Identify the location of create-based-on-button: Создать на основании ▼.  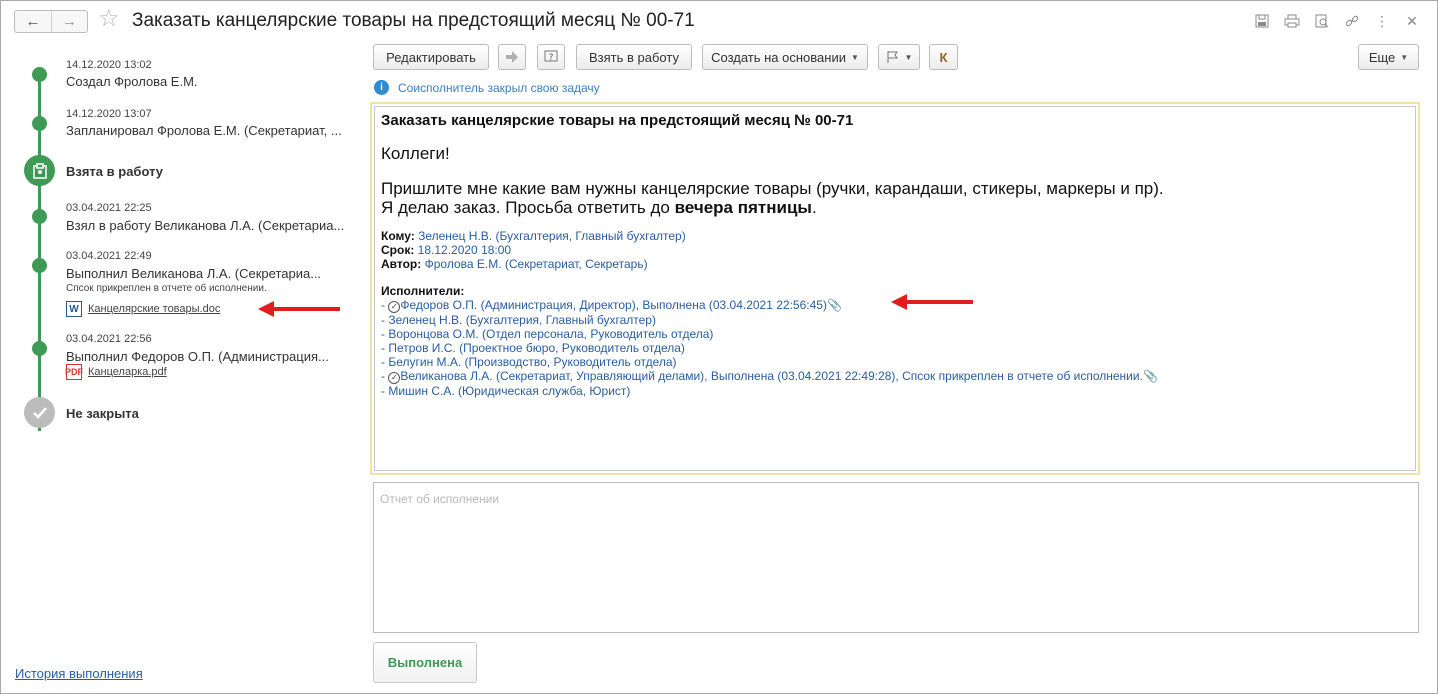
(785, 57).